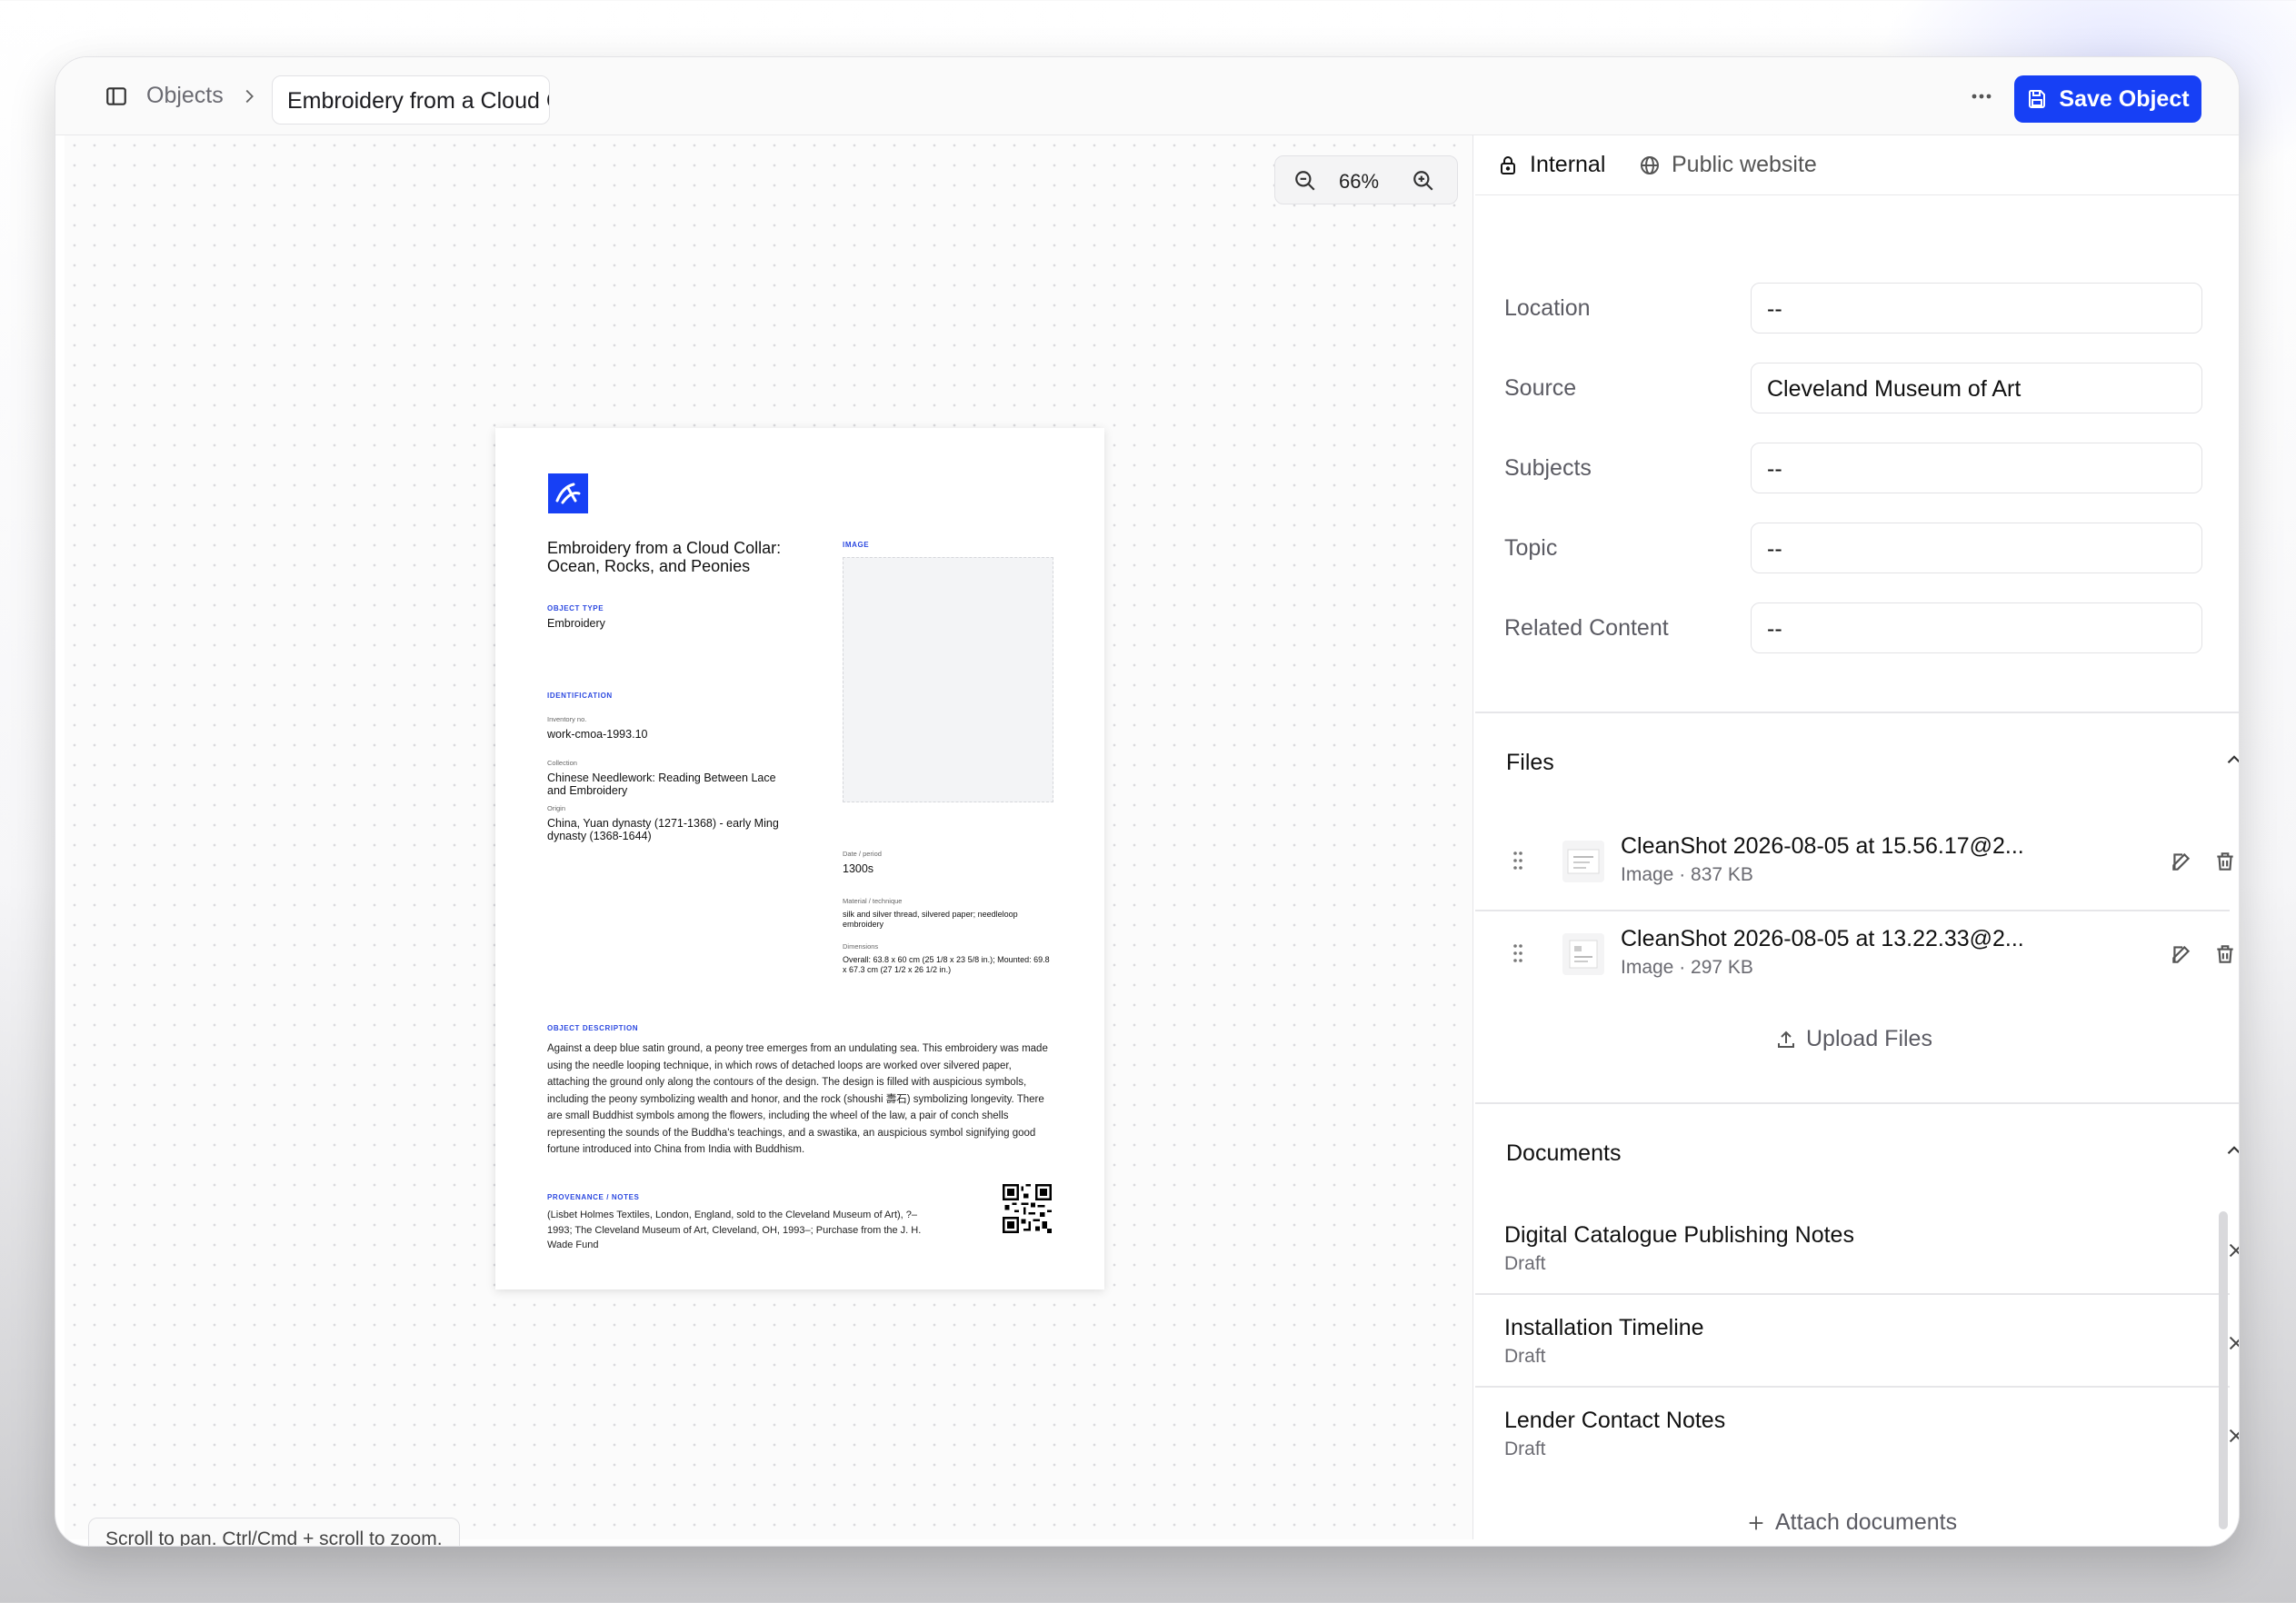 The width and height of the screenshot is (2296, 1603). Describe the element at coordinates (576, 623) in the screenshot. I see `object-type-value: Embroidery` at that location.